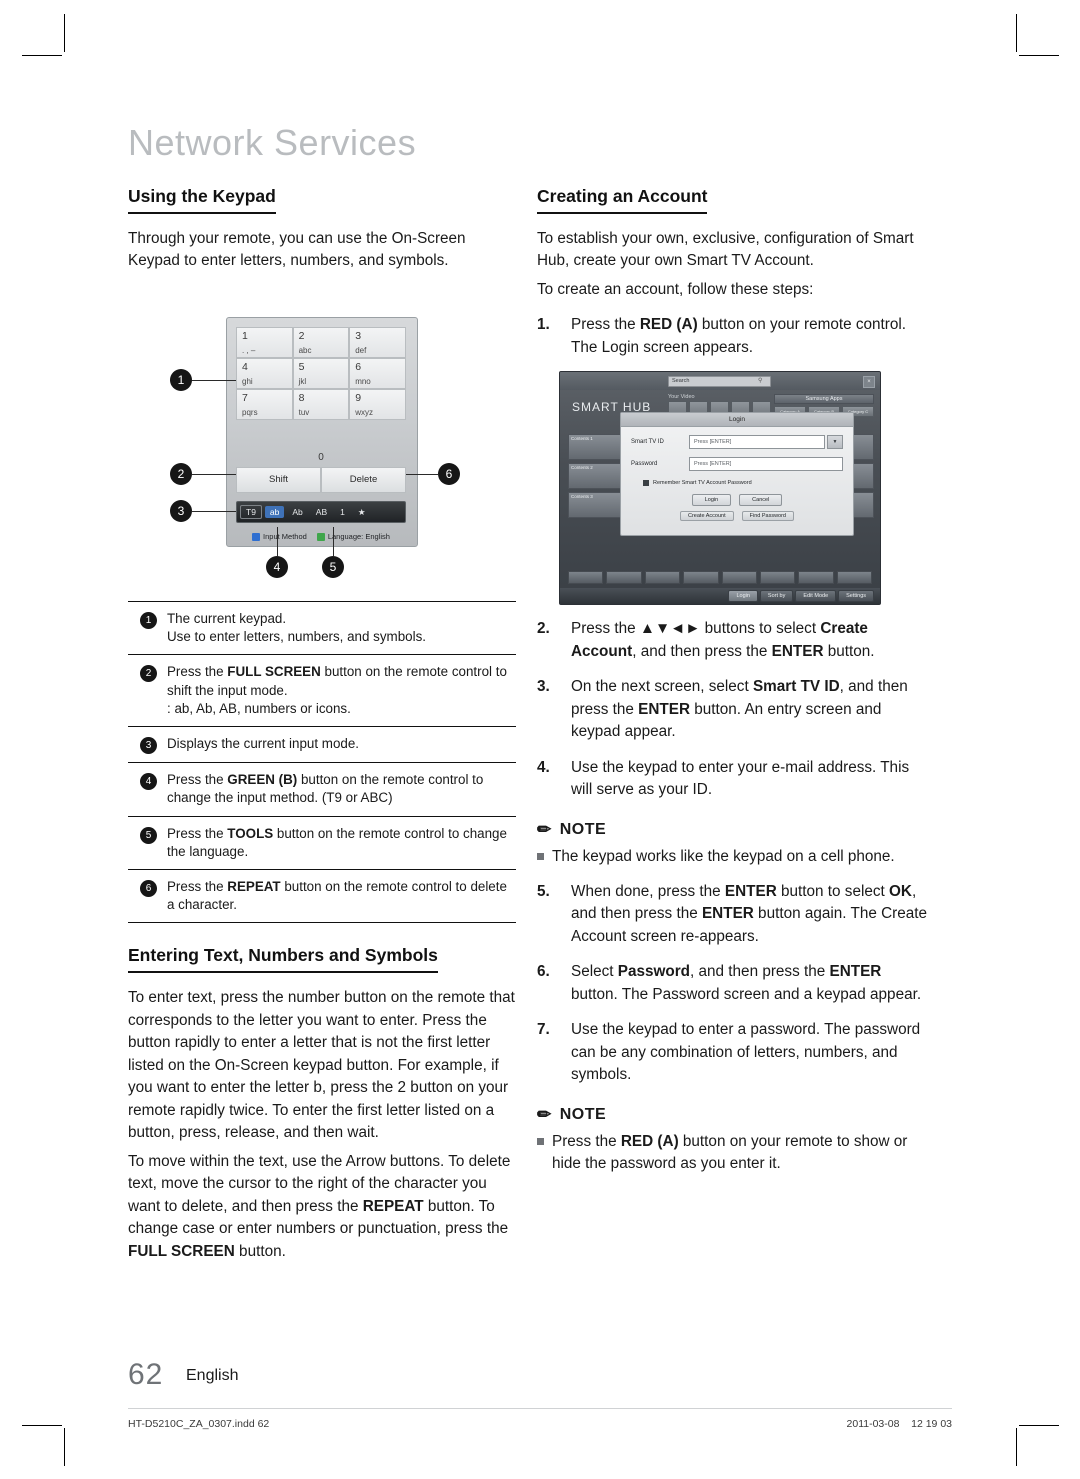 This screenshot has height=1479, width=1080. I want to click on edit-mode-button: Edit Mode, so click(816, 596).